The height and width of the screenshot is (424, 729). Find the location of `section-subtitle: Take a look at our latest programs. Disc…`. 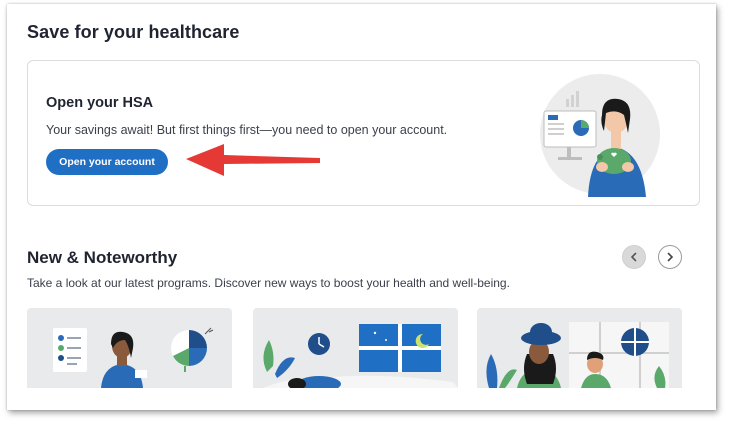

section-subtitle: Take a look at our latest programs. Disc… is located at coordinates (268, 283).